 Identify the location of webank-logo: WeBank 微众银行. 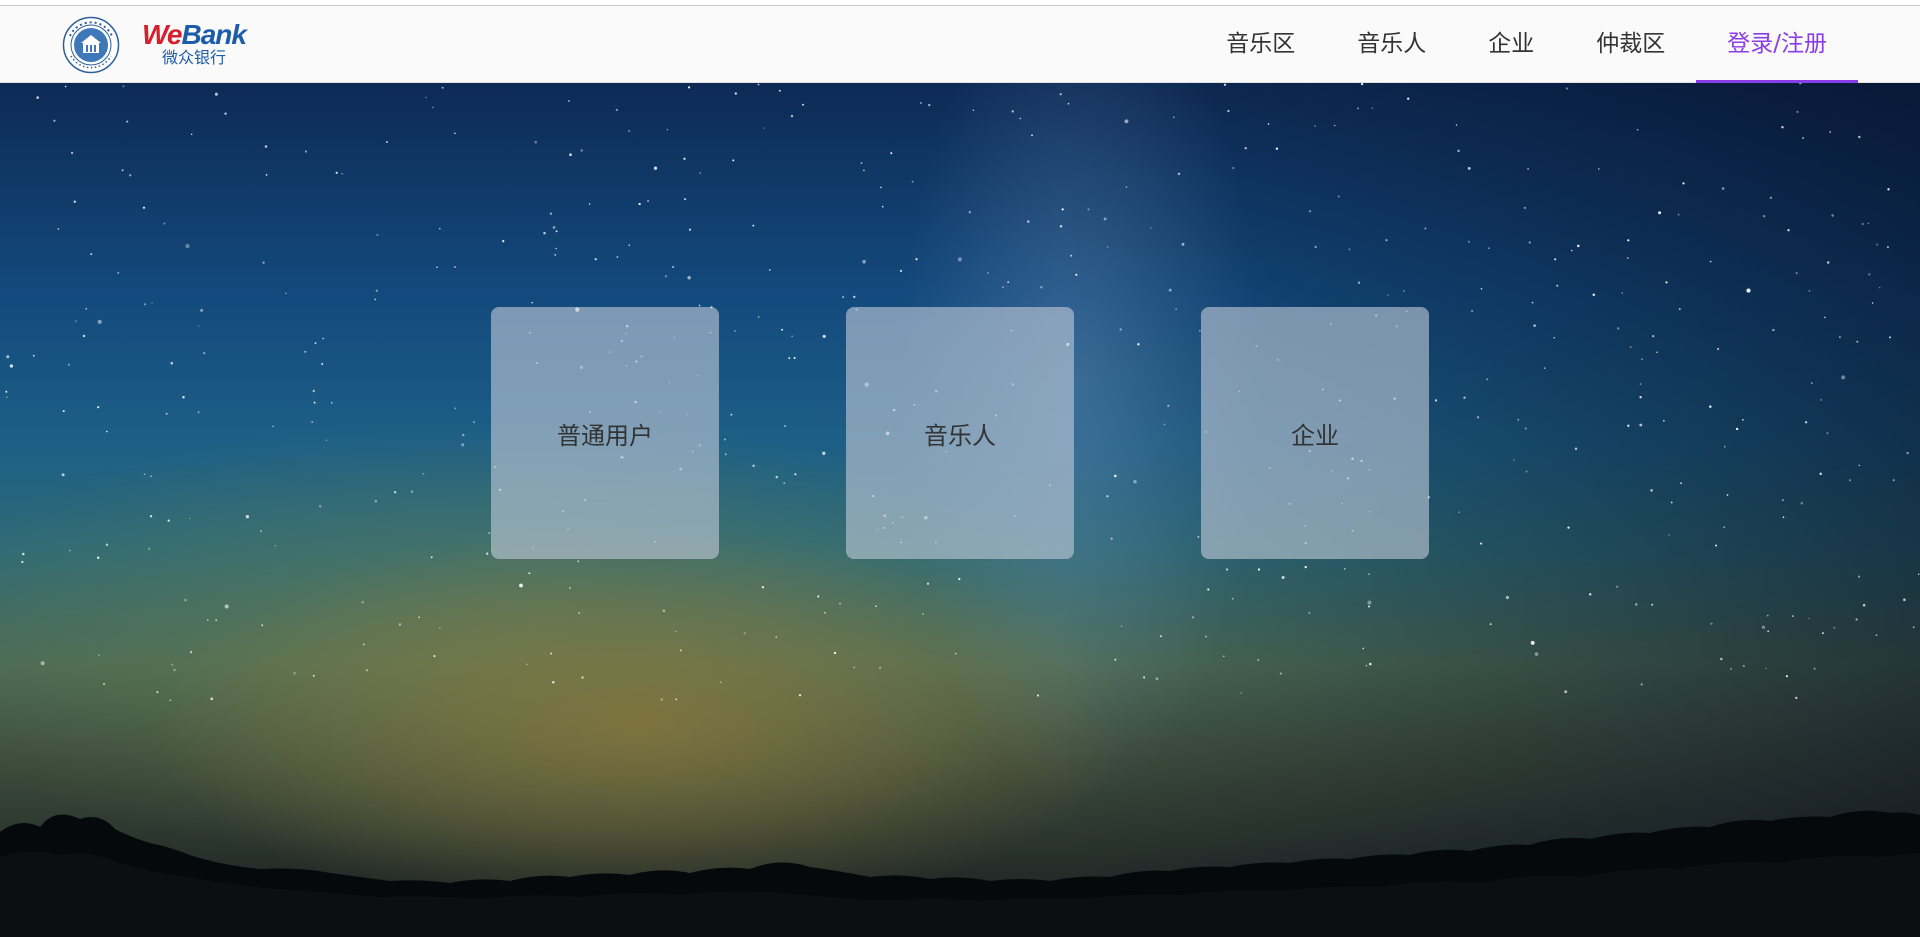
(198, 44).